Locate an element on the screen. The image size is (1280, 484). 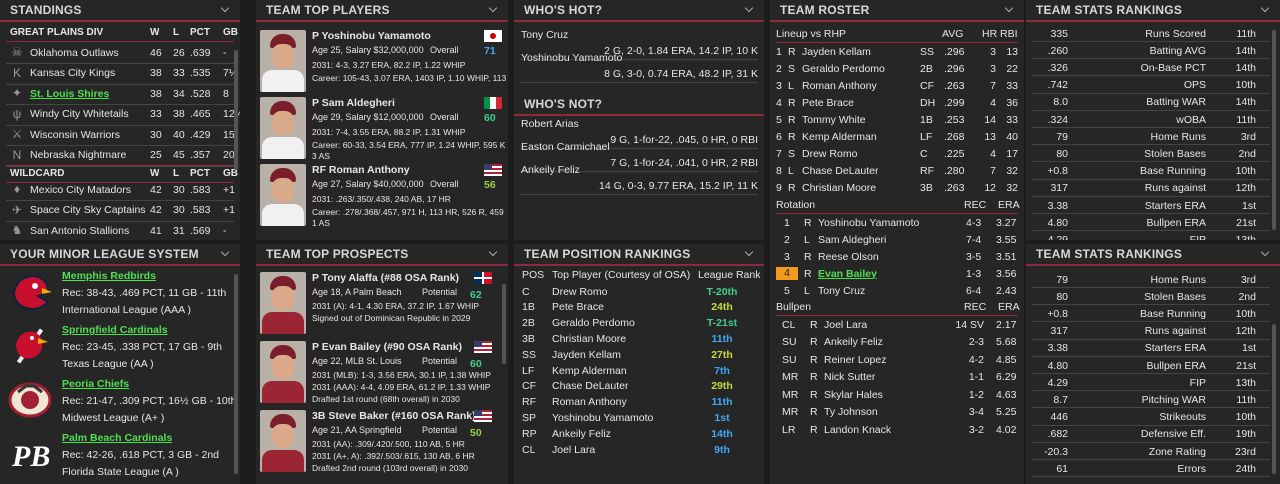
lineup-row: 6 R Kemp Alderman LF .268 13 40 is located at coordinates (897, 136).